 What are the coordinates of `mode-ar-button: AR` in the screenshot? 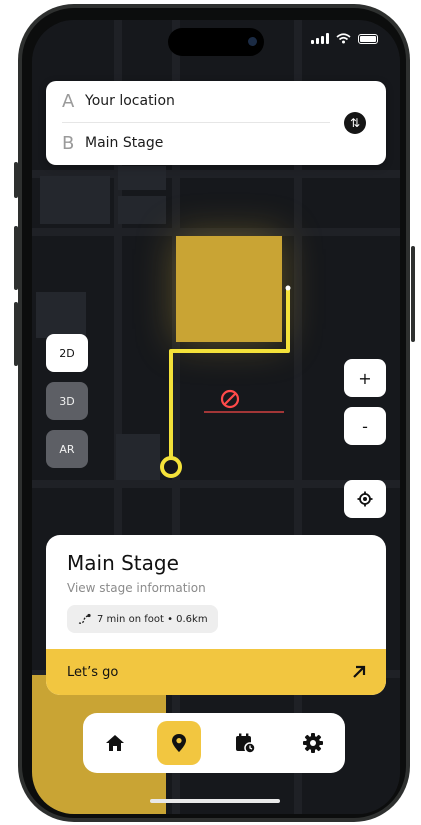 It's located at (67, 449).